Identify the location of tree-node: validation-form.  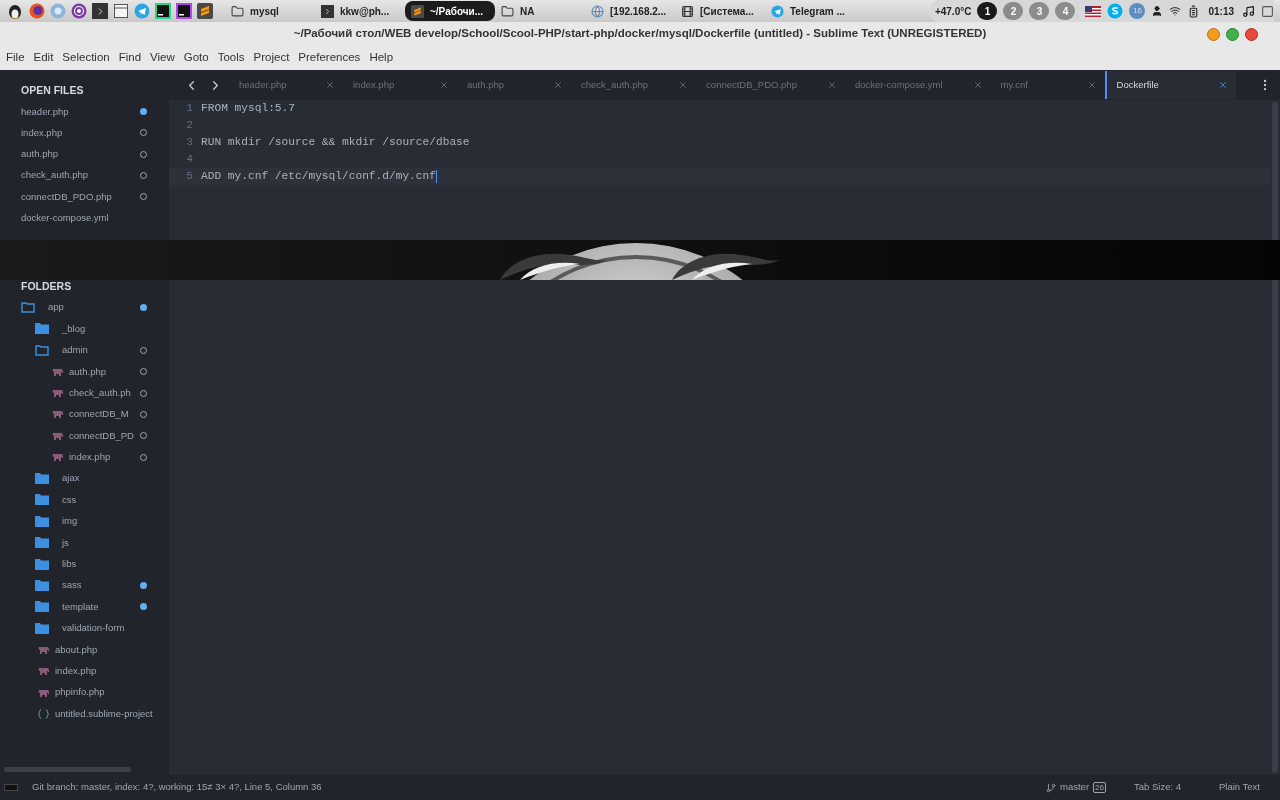
(84, 628).